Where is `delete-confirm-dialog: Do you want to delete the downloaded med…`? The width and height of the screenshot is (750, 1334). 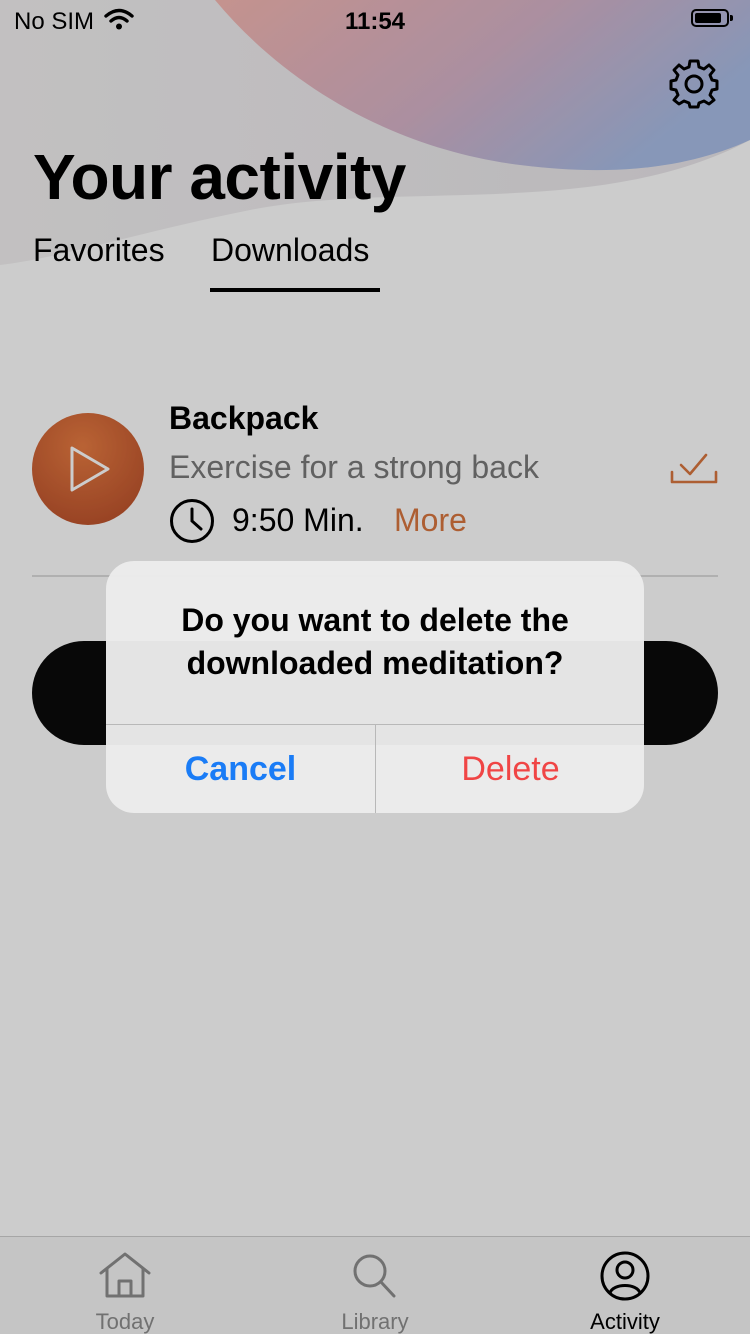
delete-confirm-dialog: Do you want to delete the downloaded med… is located at coordinates (375, 687).